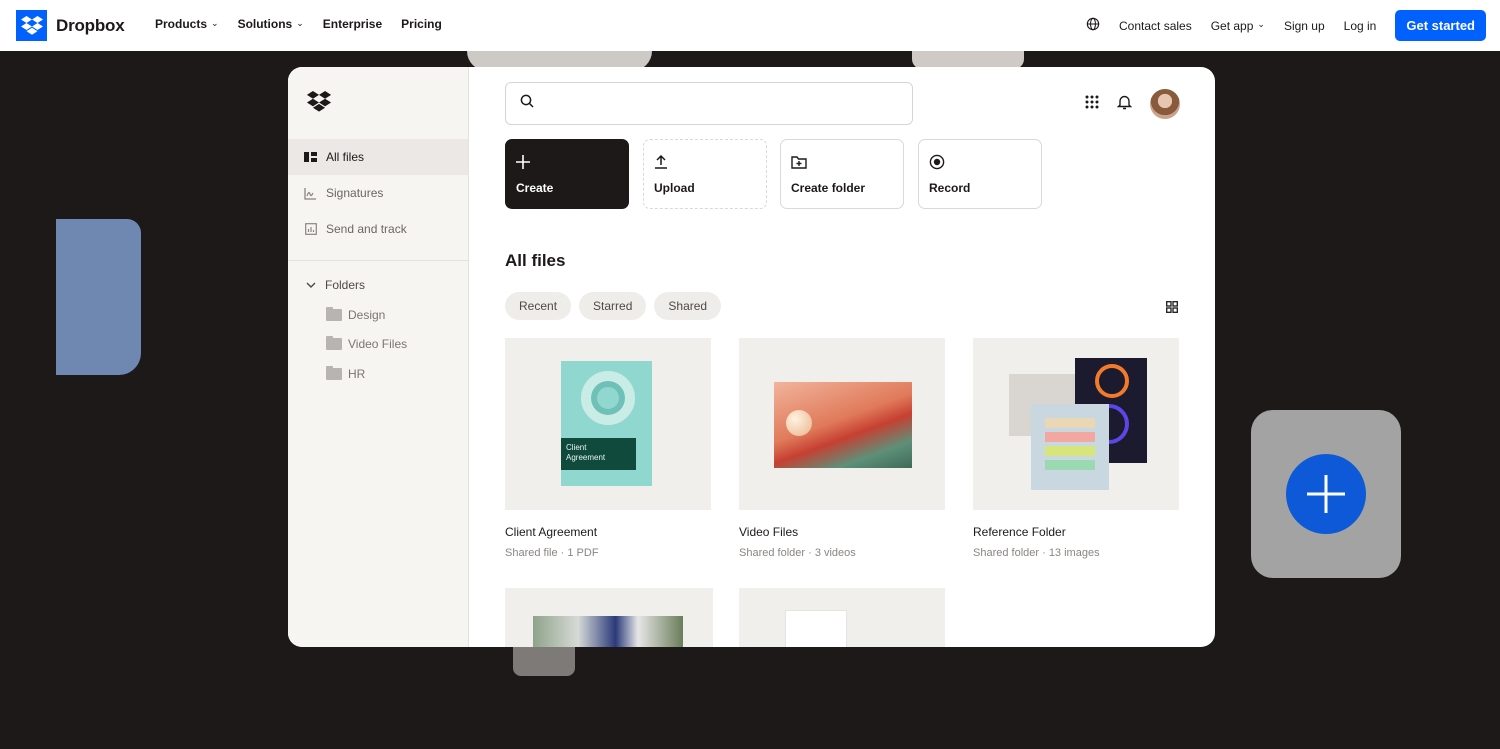 The height and width of the screenshot is (749, 1500). Describe the element at coordinates (1036, 553) in the screenshot. I see `file-meta: Shared folder · 13 images` at that location.